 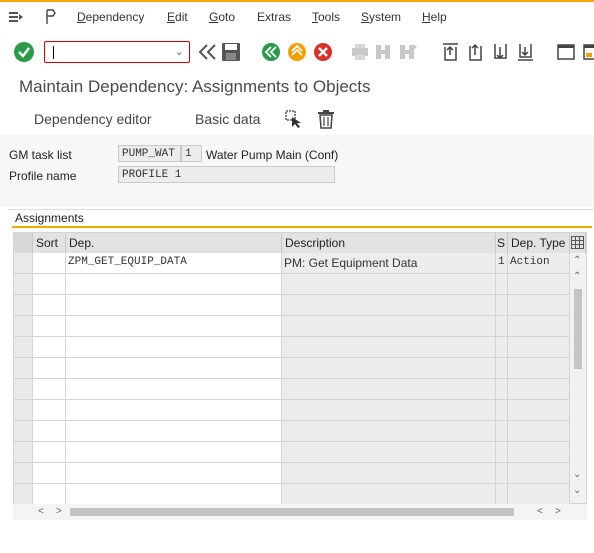 I want to click on scroll-left-end-icon: <, so click(x=540, y=511).